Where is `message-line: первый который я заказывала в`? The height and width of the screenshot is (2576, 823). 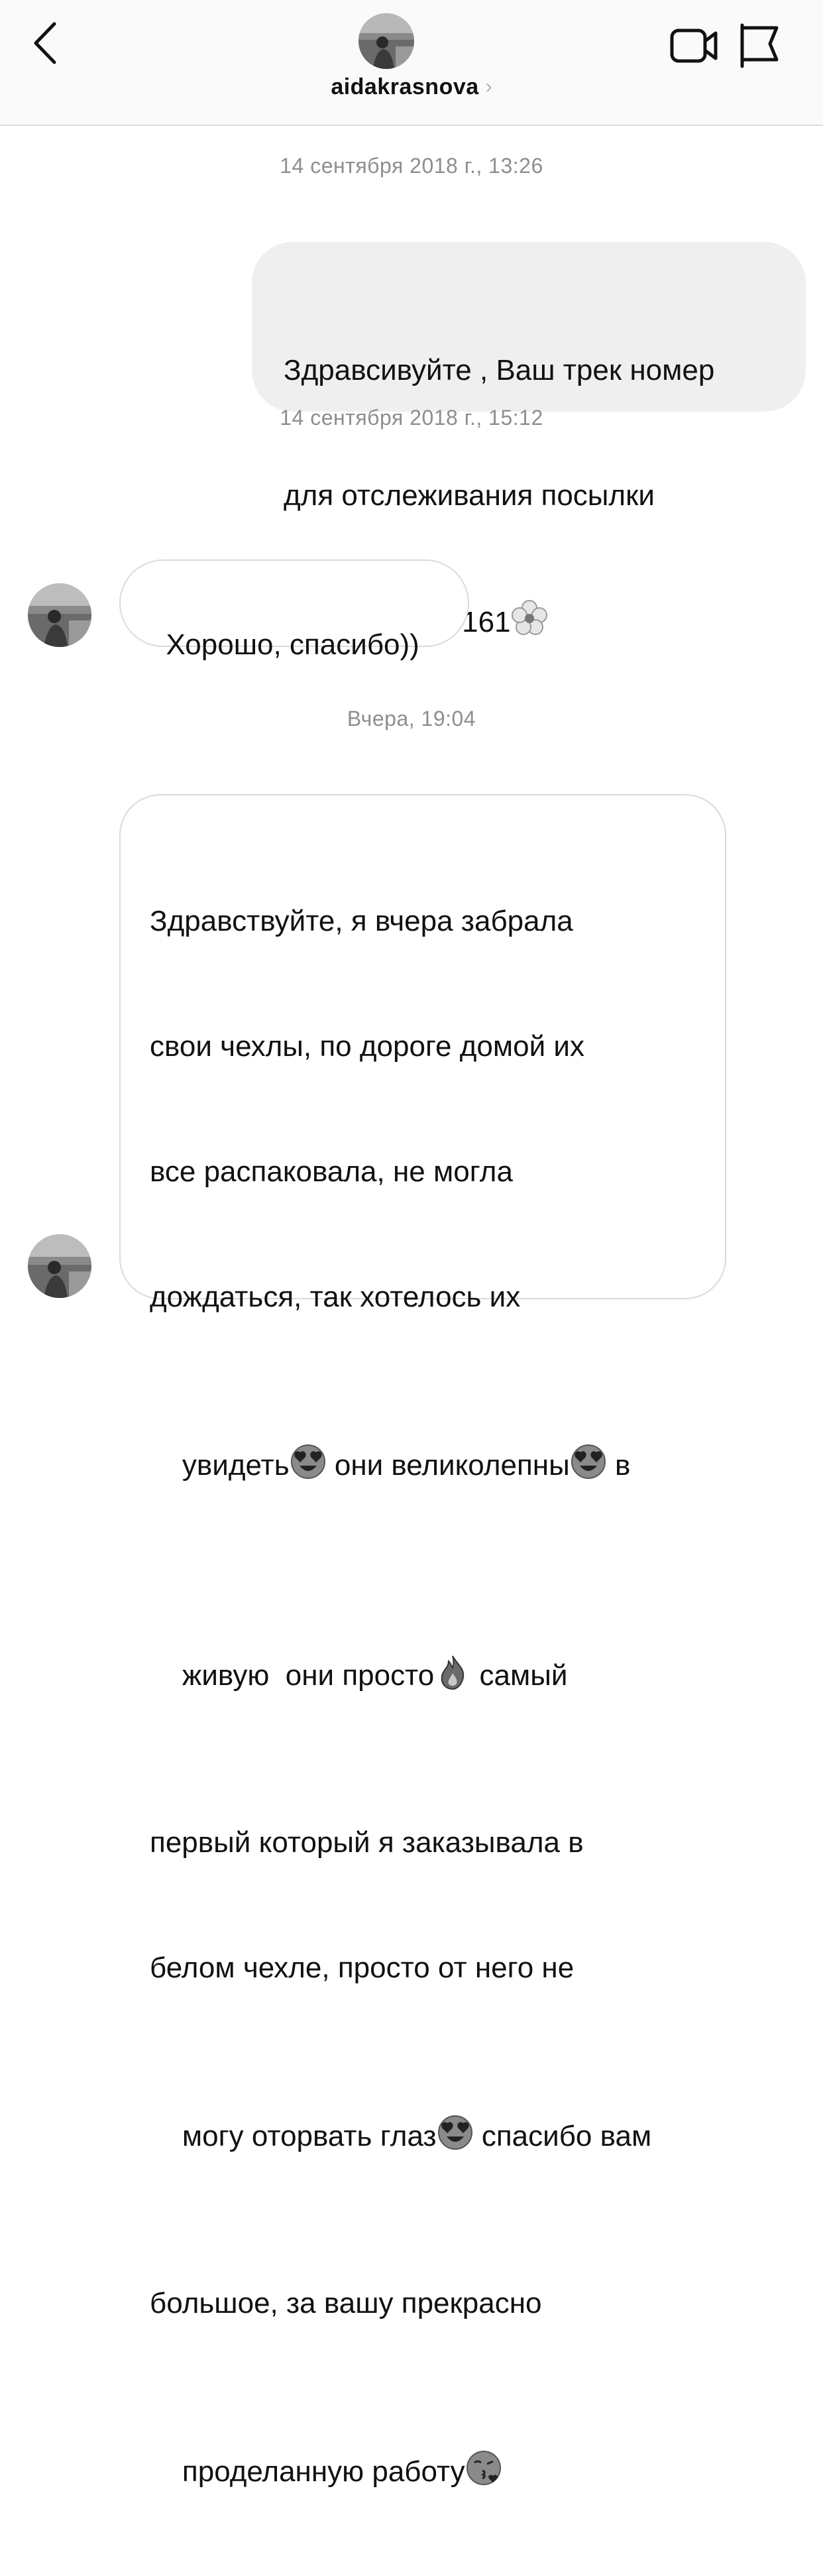 message-line: первый который я заказывала в is located at coordinates (367, 1843).